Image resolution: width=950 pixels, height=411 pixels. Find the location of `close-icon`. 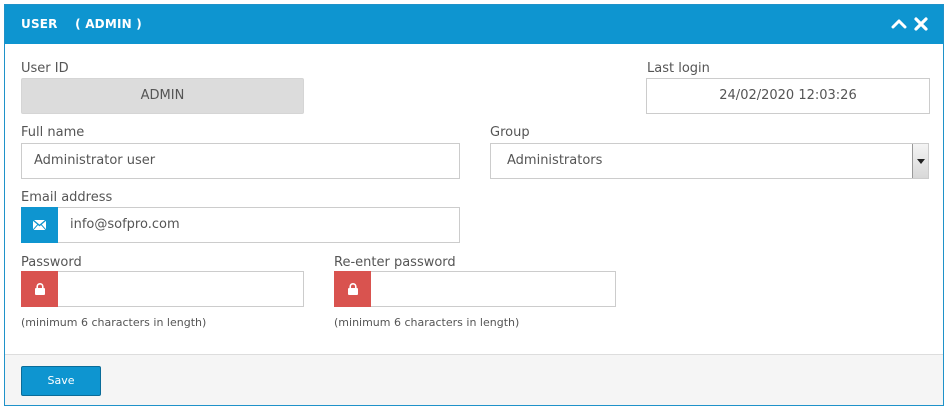

close-icon is located at coordinates (921, 24).